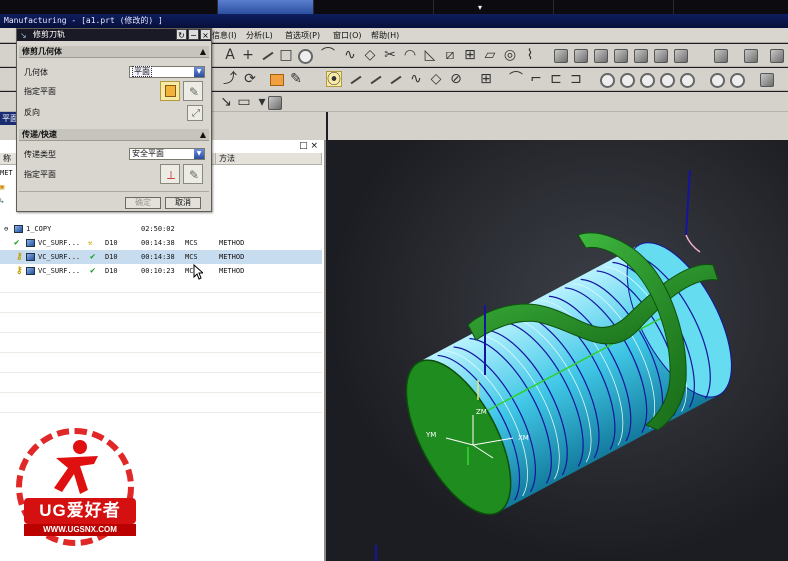  I want to click on col-header-method: 方法, so click(269, 159).